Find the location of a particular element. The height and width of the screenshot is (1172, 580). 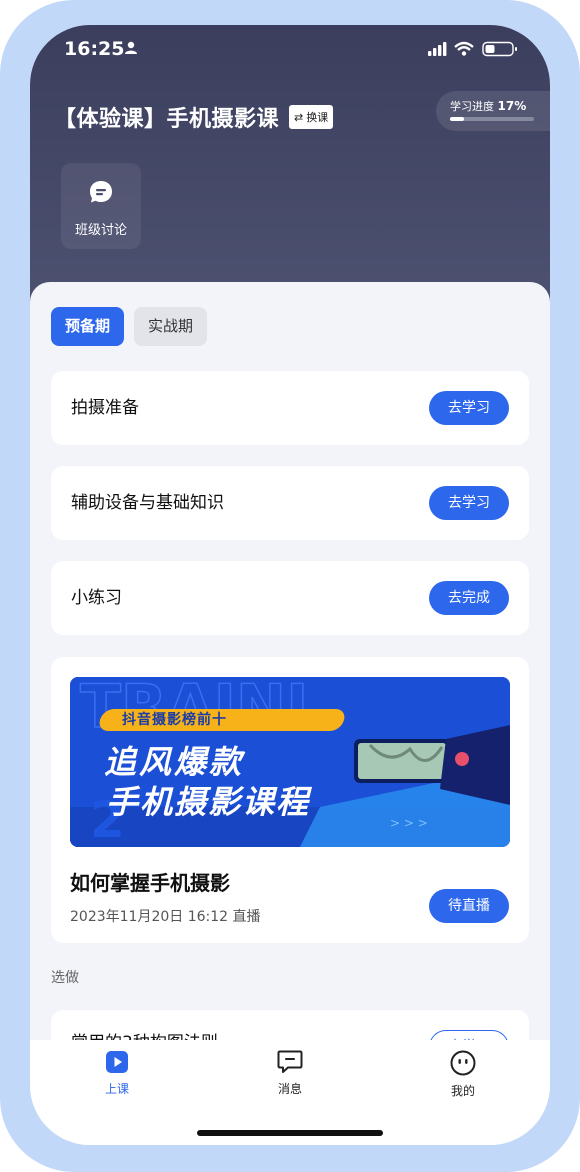

tab-messages-label: 消息 is located at coordinates (289, 1089).